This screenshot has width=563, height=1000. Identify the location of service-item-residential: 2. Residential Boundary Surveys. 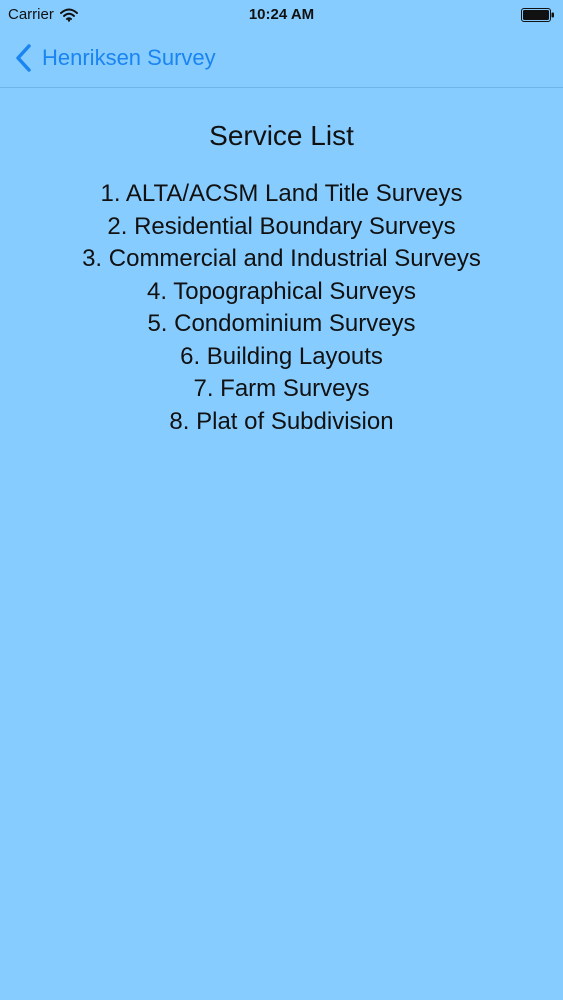
(281, 226).